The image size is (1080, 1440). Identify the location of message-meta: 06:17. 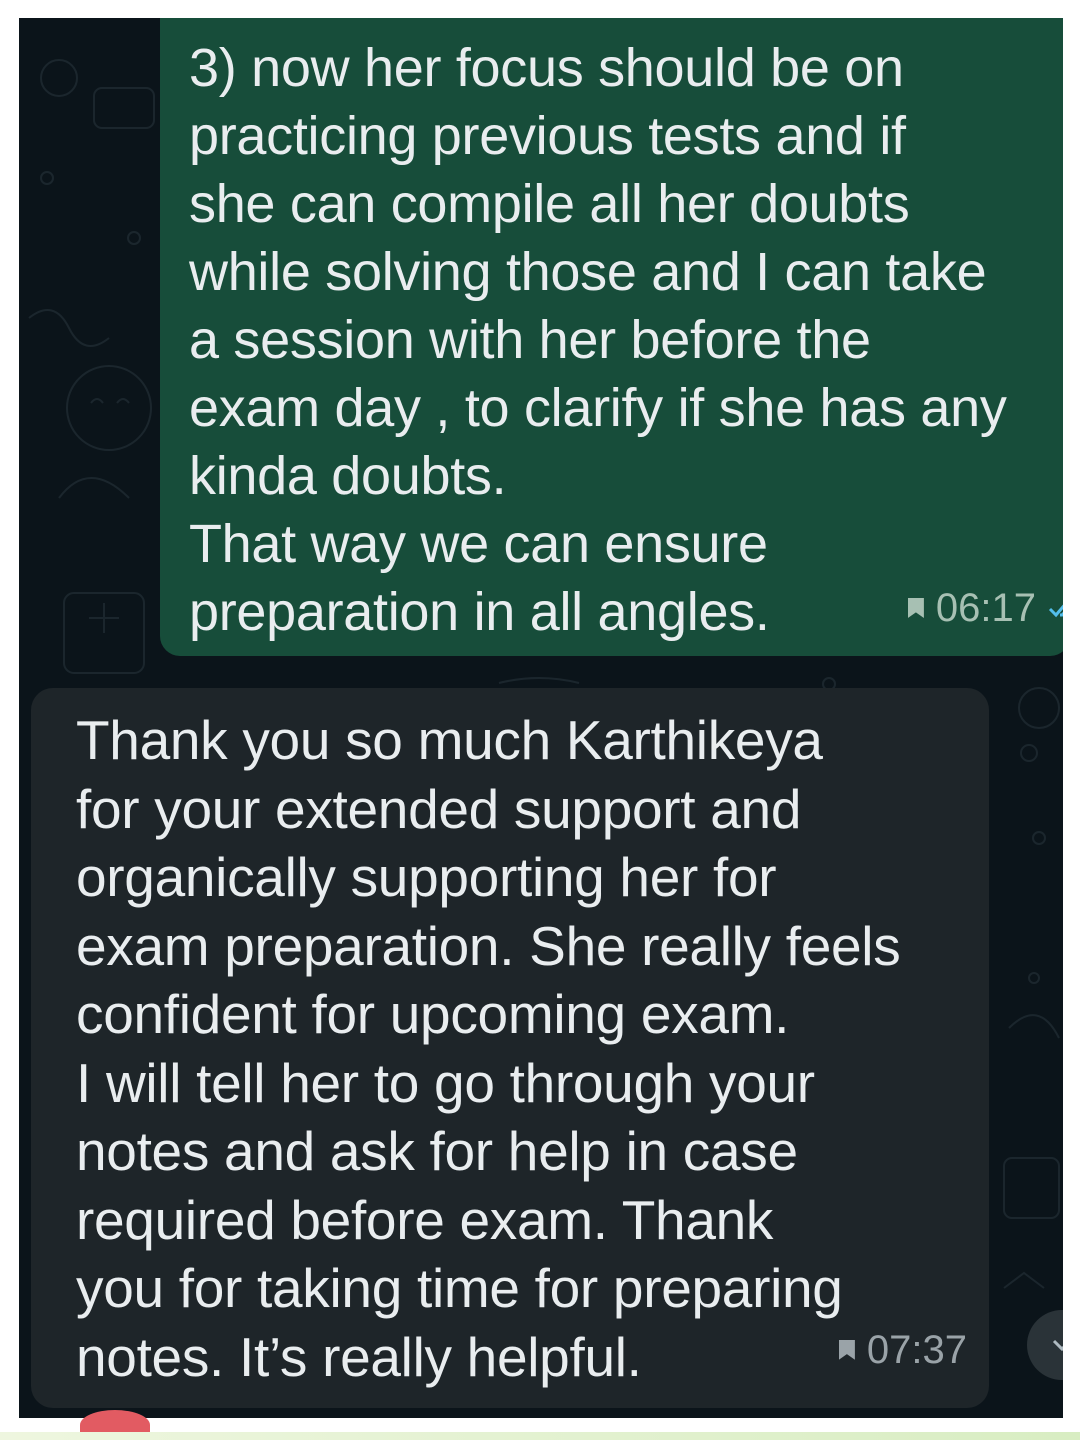
(985, 608).